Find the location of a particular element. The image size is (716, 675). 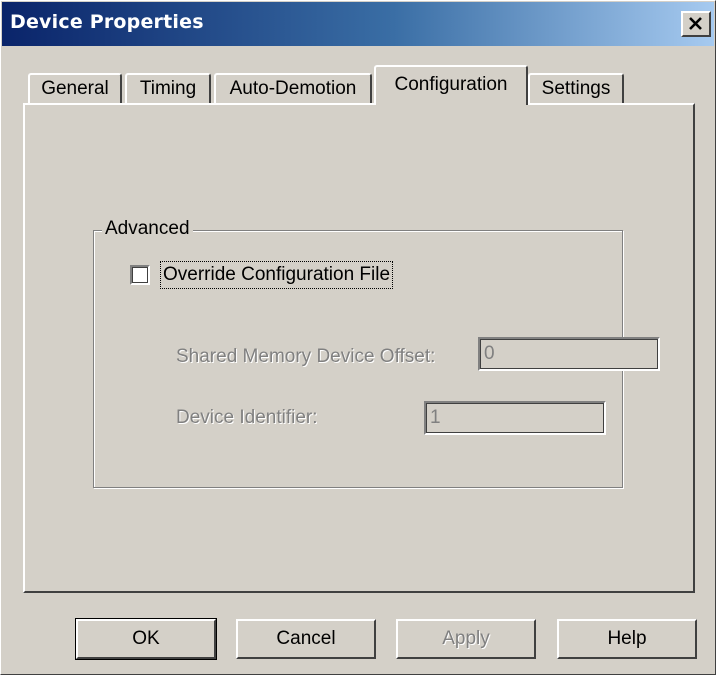

tab-configuration: Configuration is located at coordinates (451, 85).